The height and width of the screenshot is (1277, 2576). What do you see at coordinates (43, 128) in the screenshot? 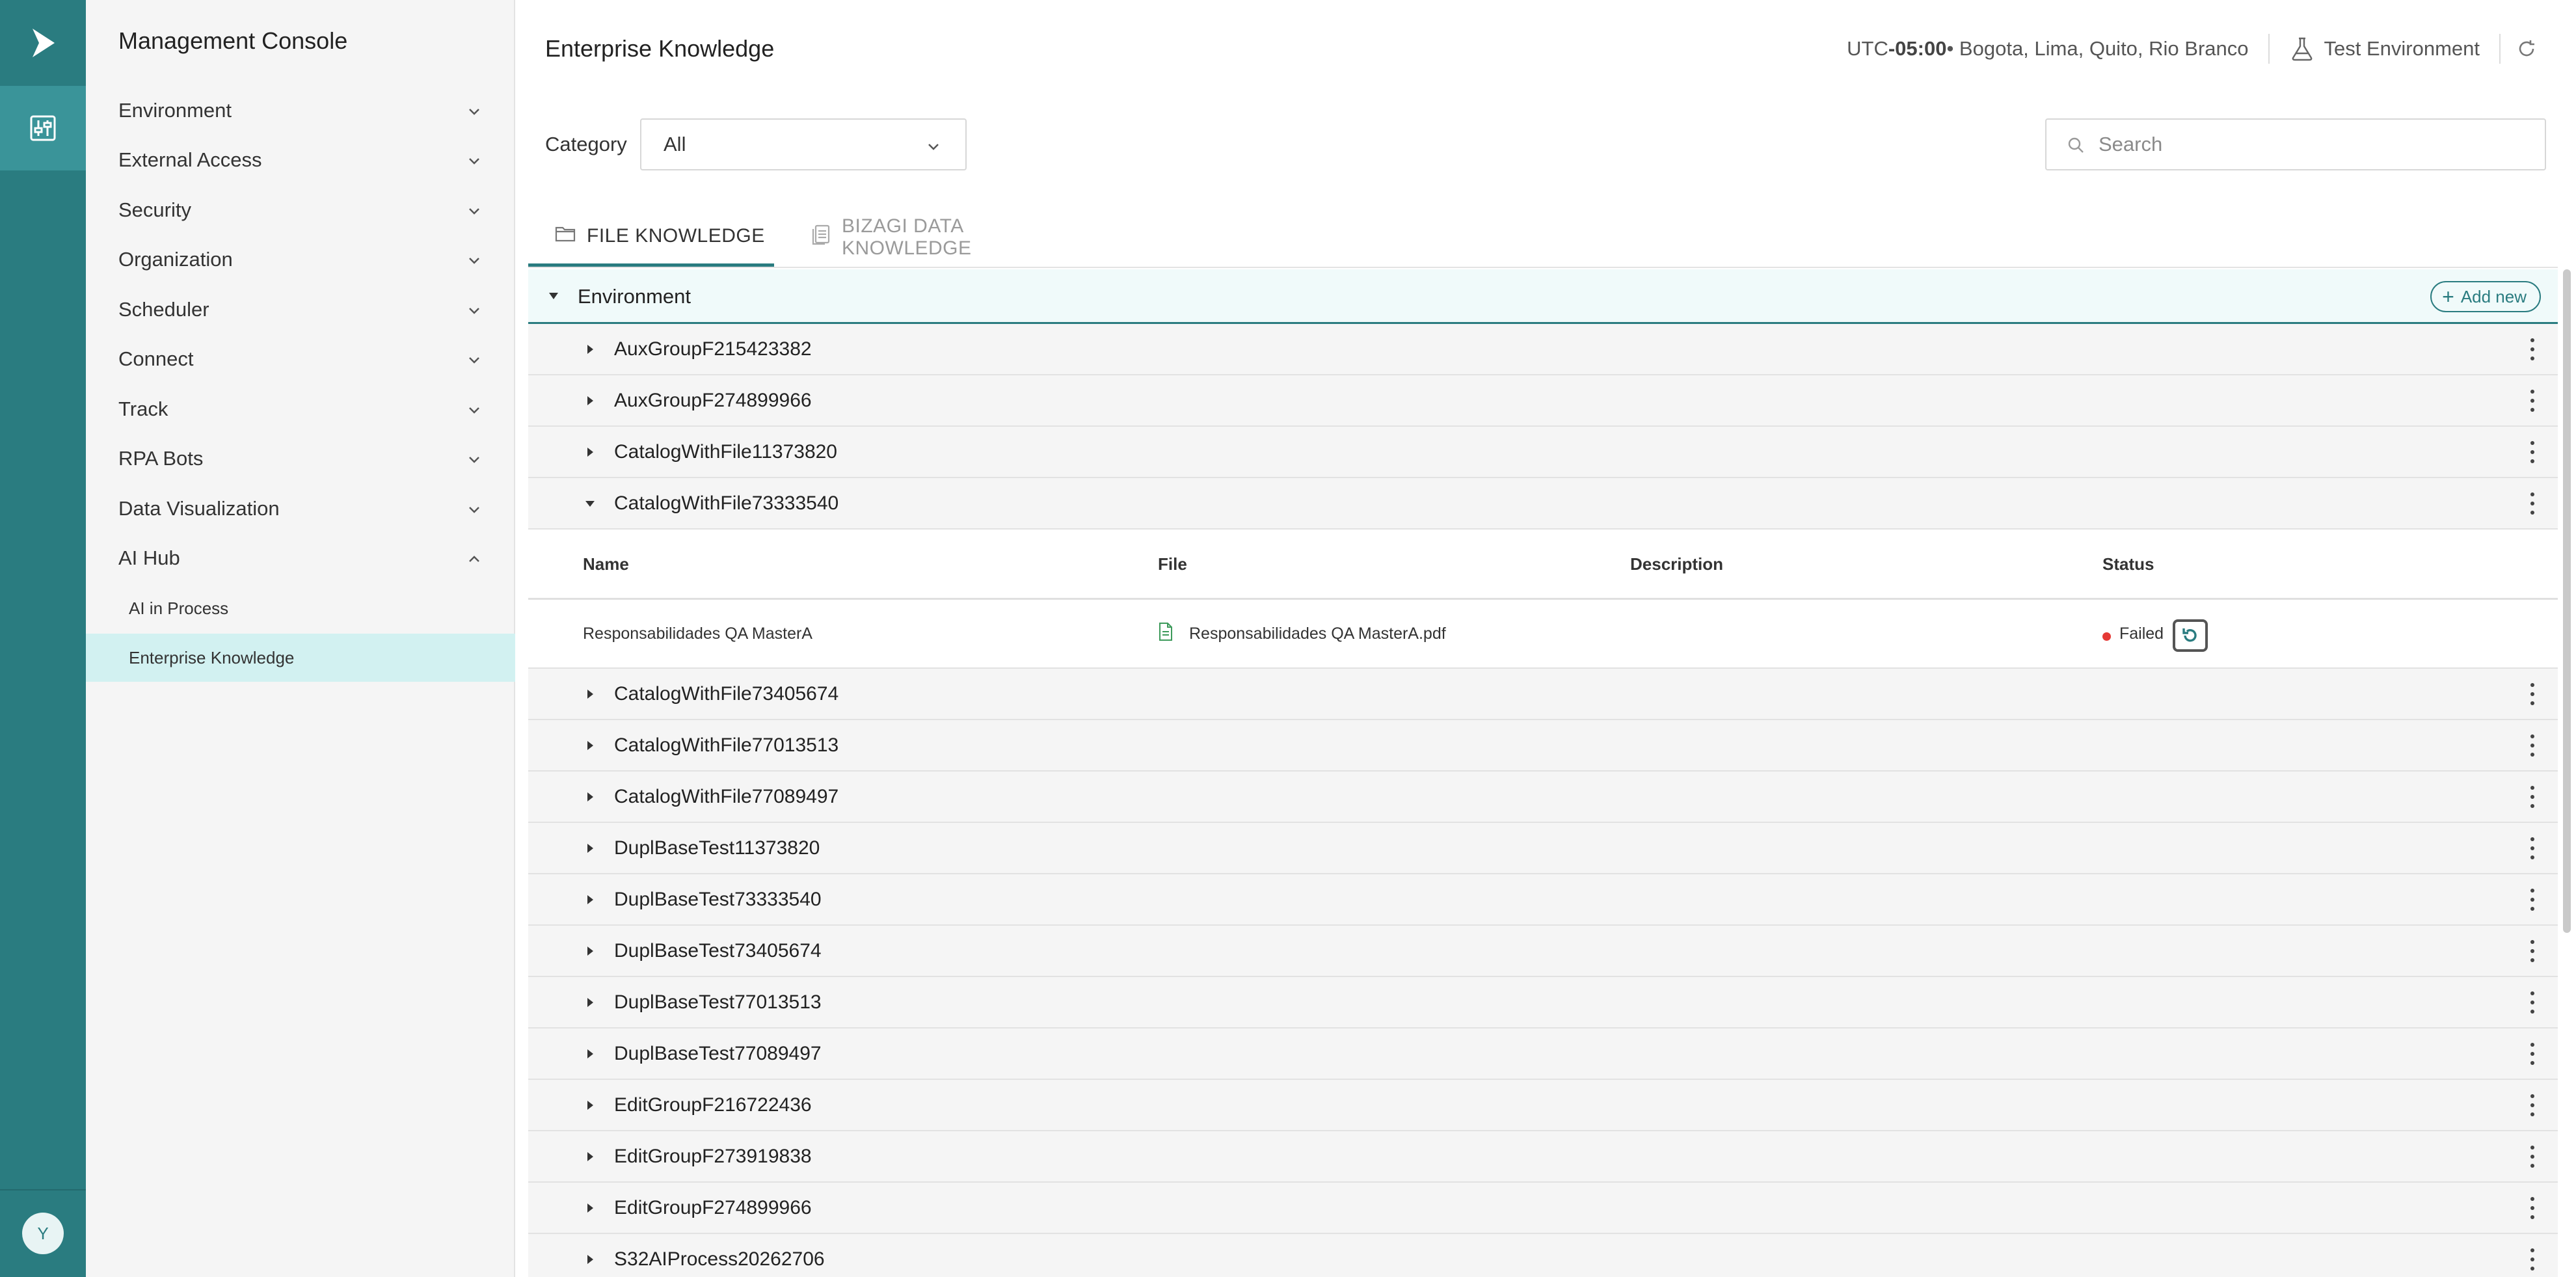
I see `management-console-icon` at bounding box center [43, 128].